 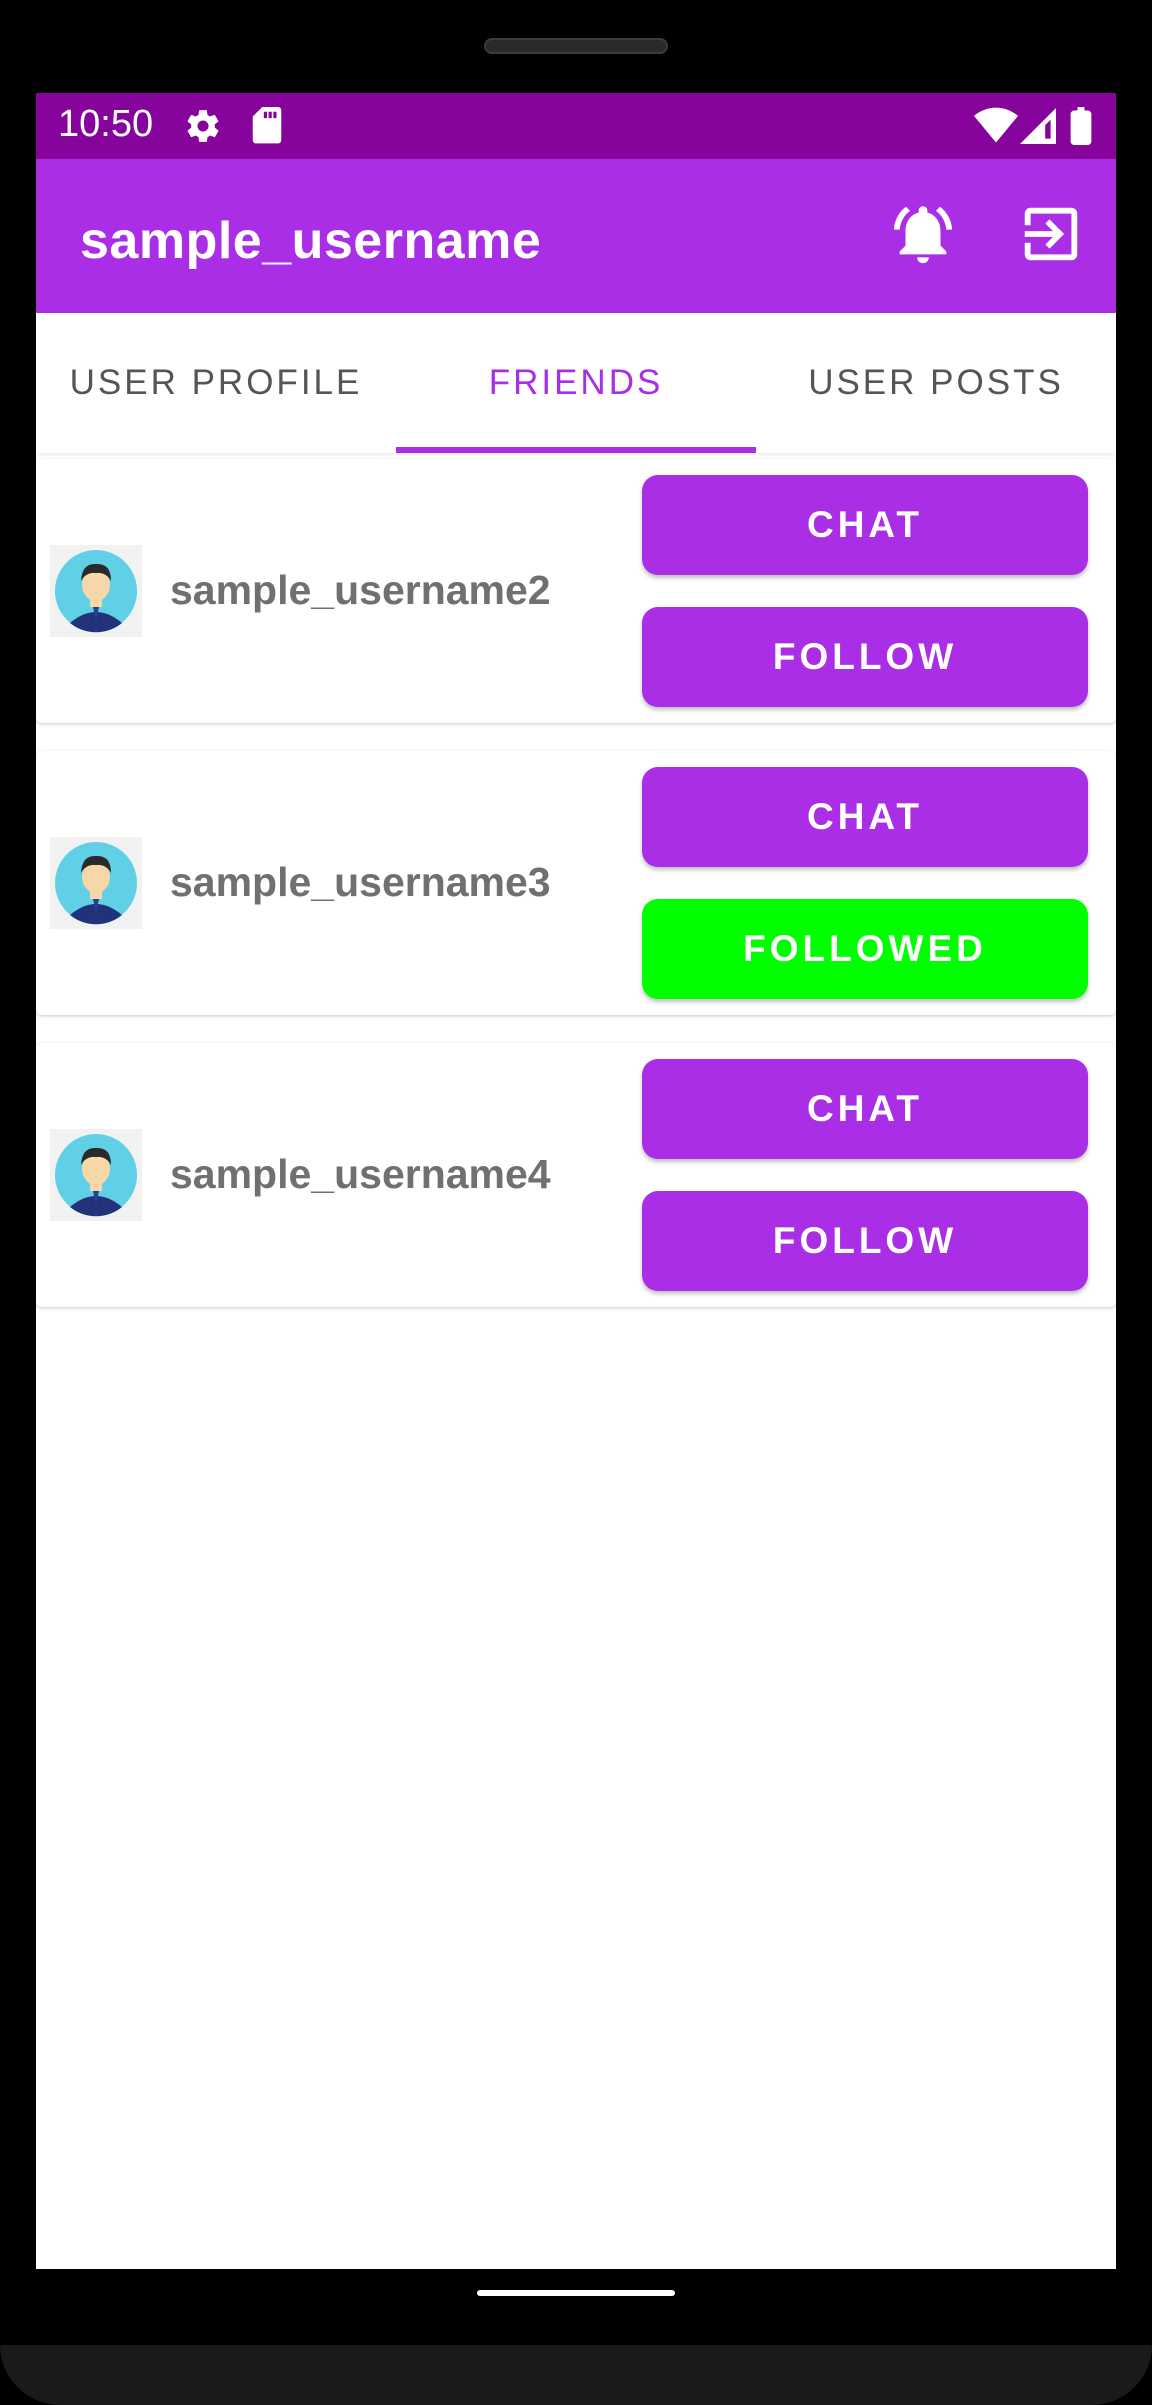 What do you see at coordinates (576, 2293) in the screenshot?
I see `home-gesture-bar` at bounding box center [576, 2293].